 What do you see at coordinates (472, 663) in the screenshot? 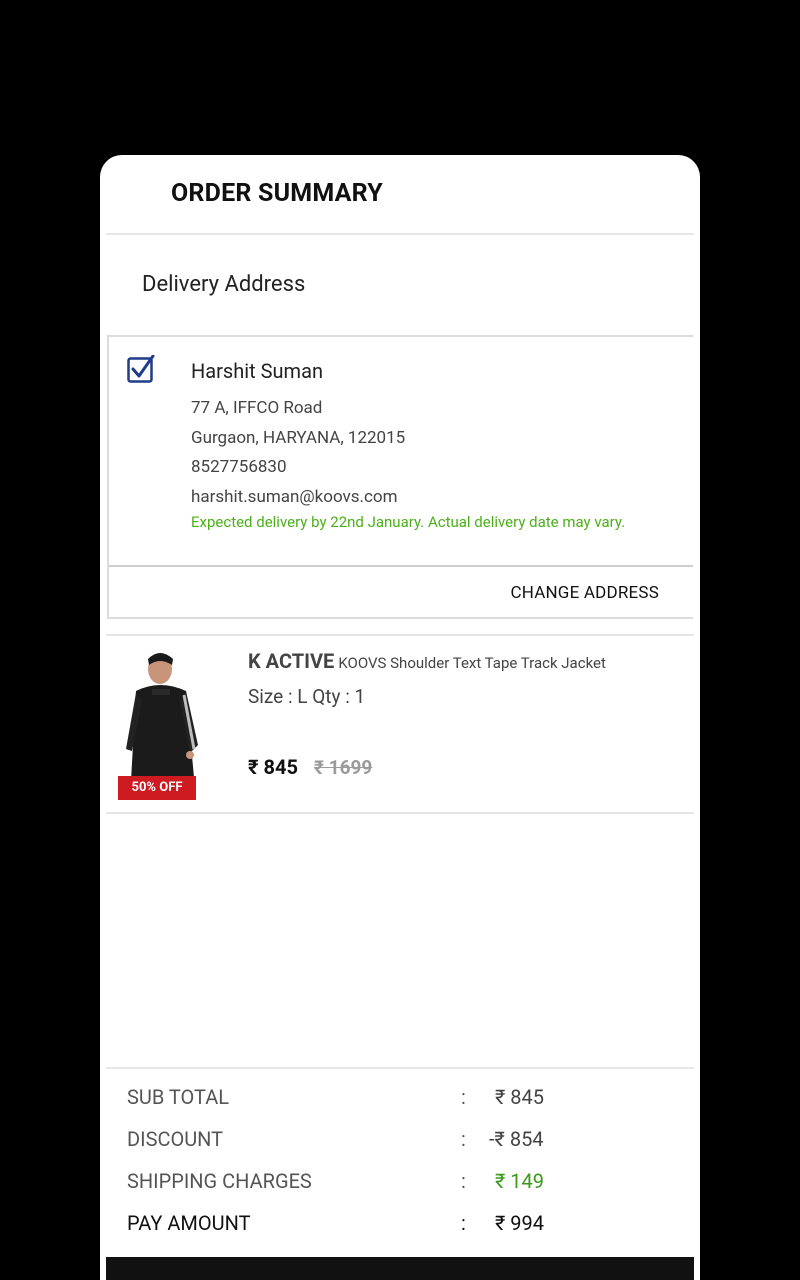
I see `product-name: KOOVS Shoulder Text Tape Track Jacket` at bounding box center [472, 663].